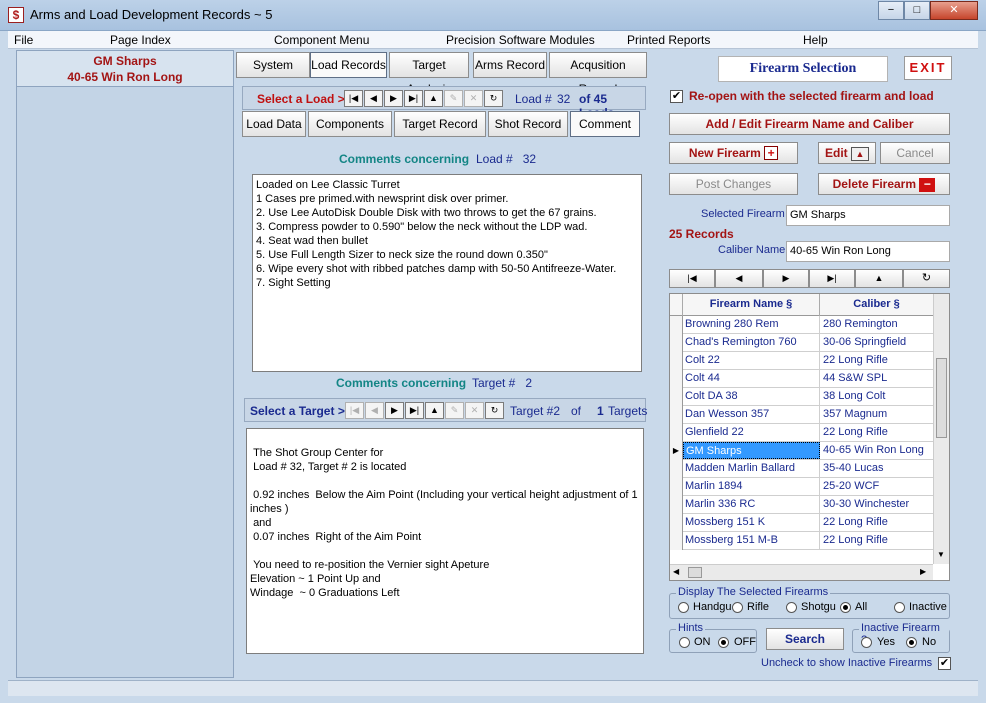 The height and width of the screenshot is (703, 986). I want to click on new-firearm-button: New Firearm +, so click(733, 153).